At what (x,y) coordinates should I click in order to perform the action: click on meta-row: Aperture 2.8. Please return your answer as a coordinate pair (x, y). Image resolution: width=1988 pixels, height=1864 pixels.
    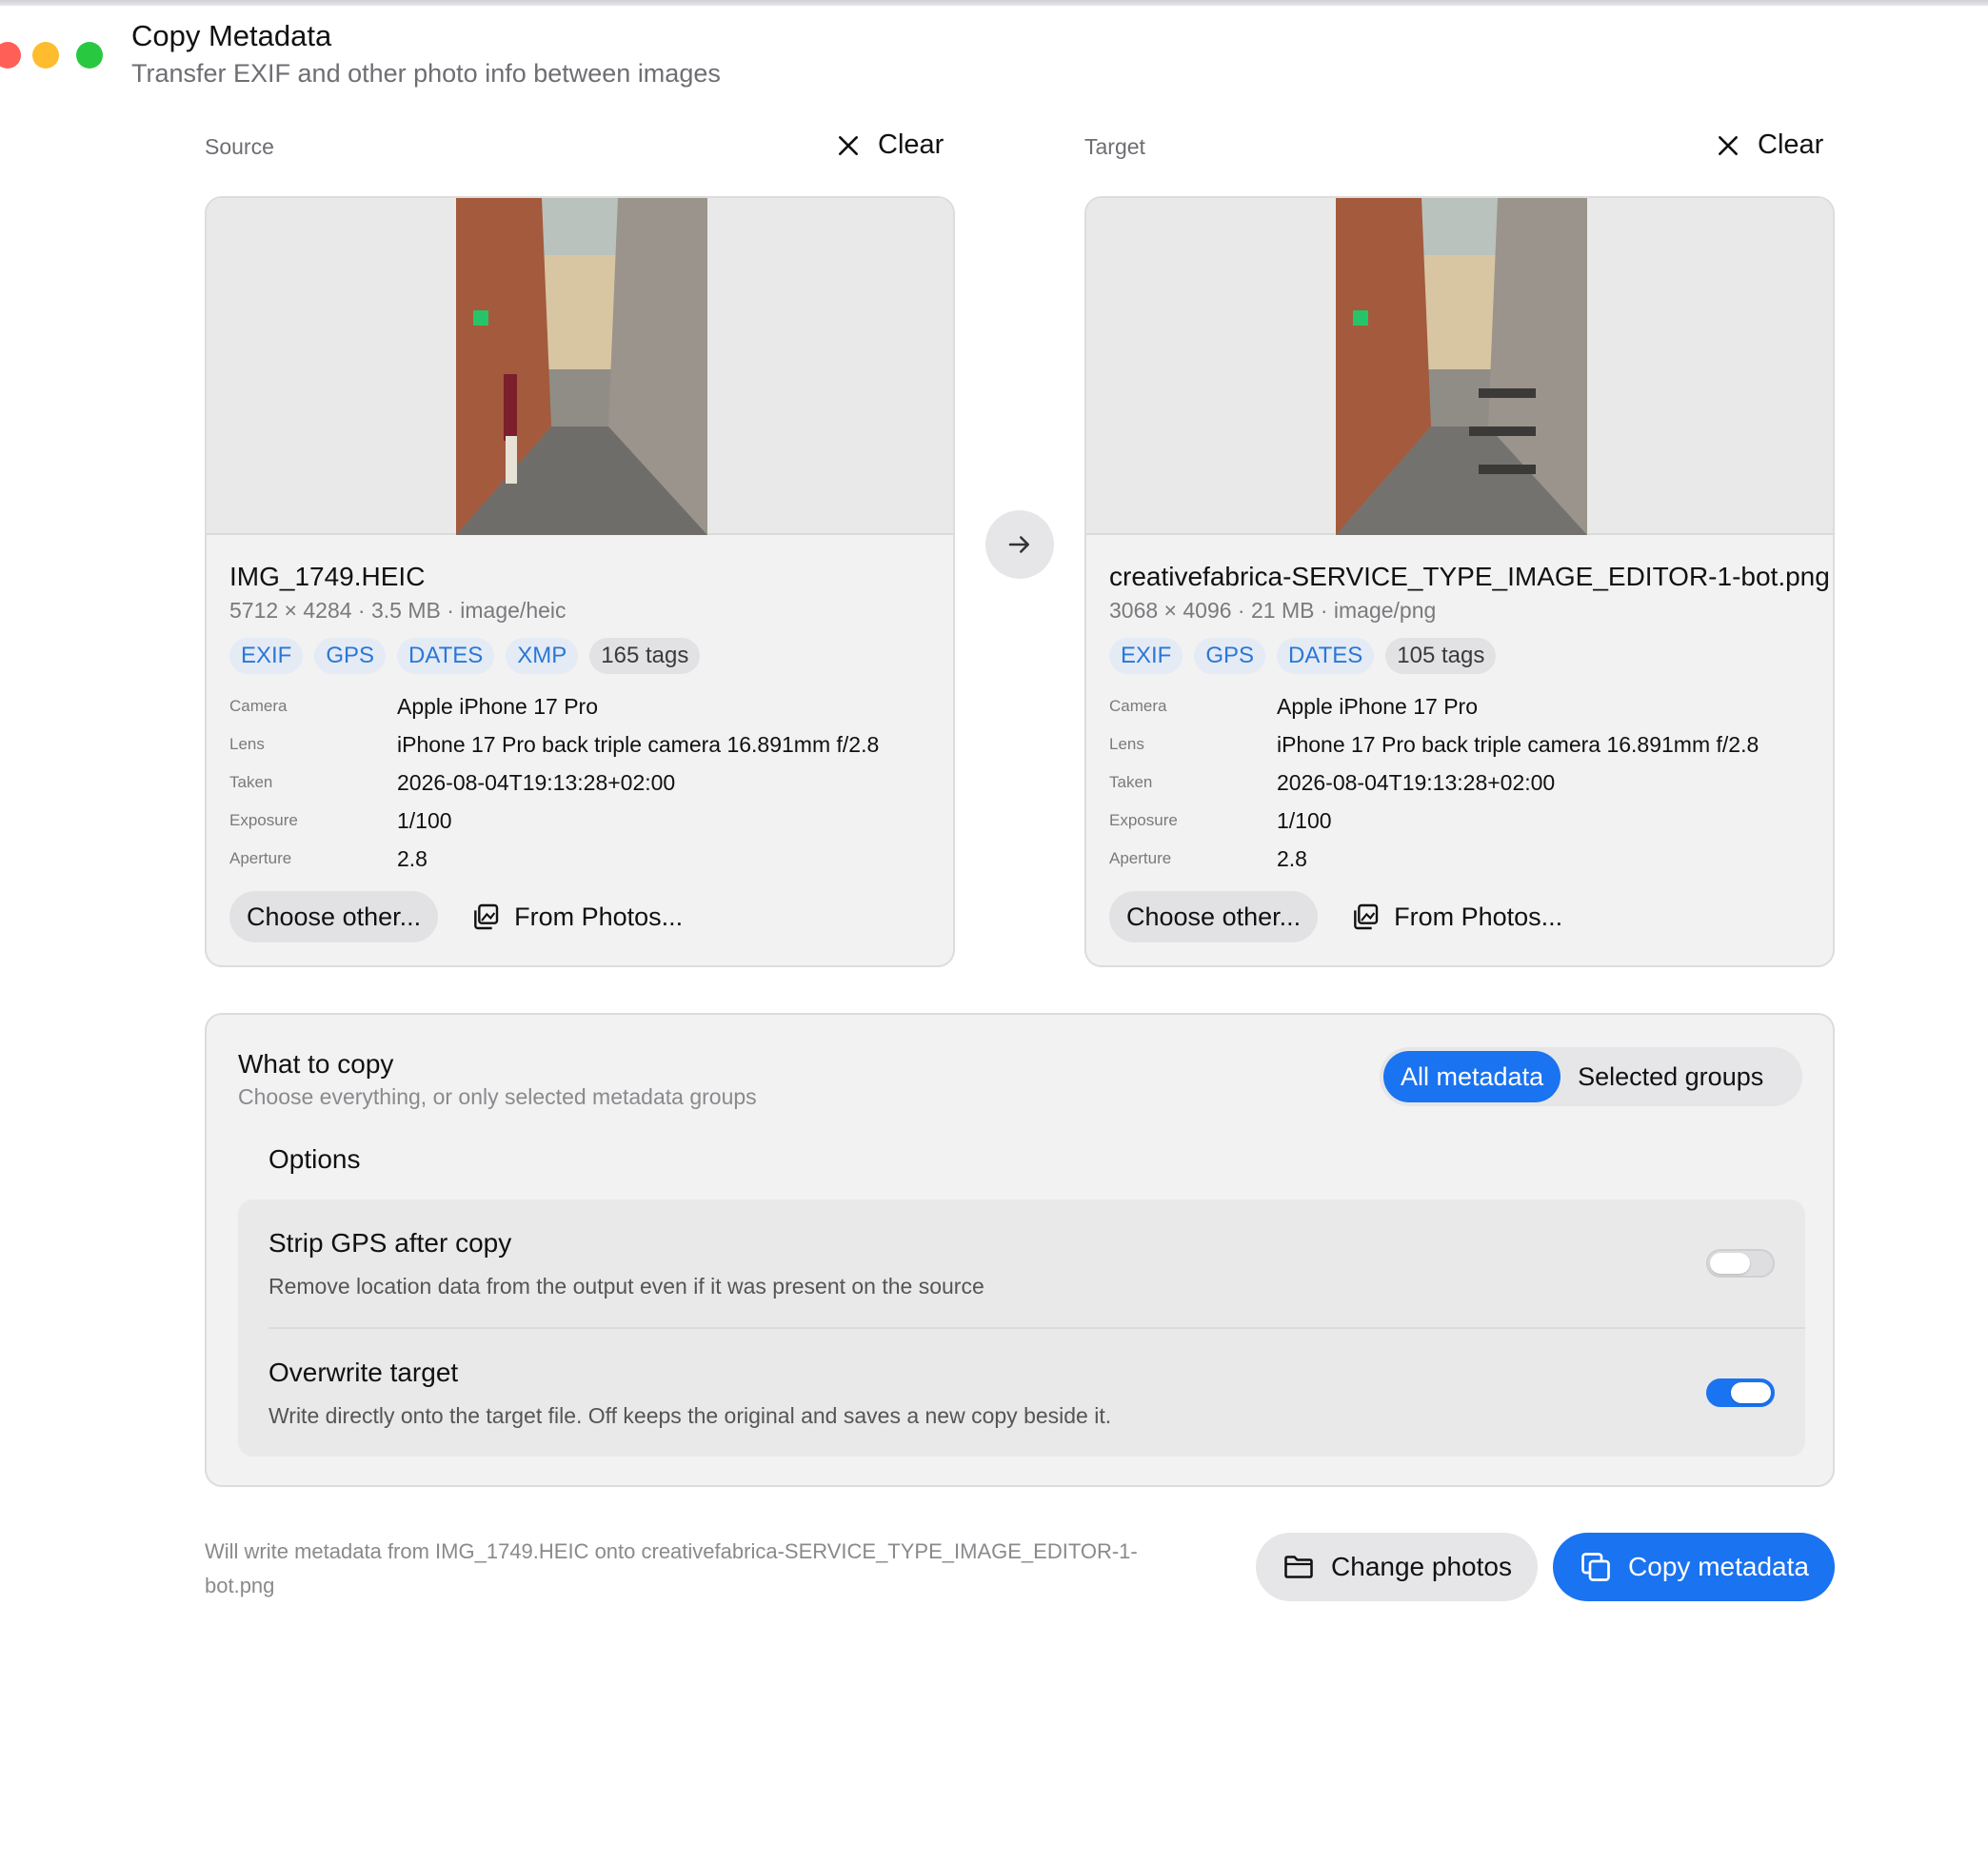
    Looking at the image, I should click on (554, 859).